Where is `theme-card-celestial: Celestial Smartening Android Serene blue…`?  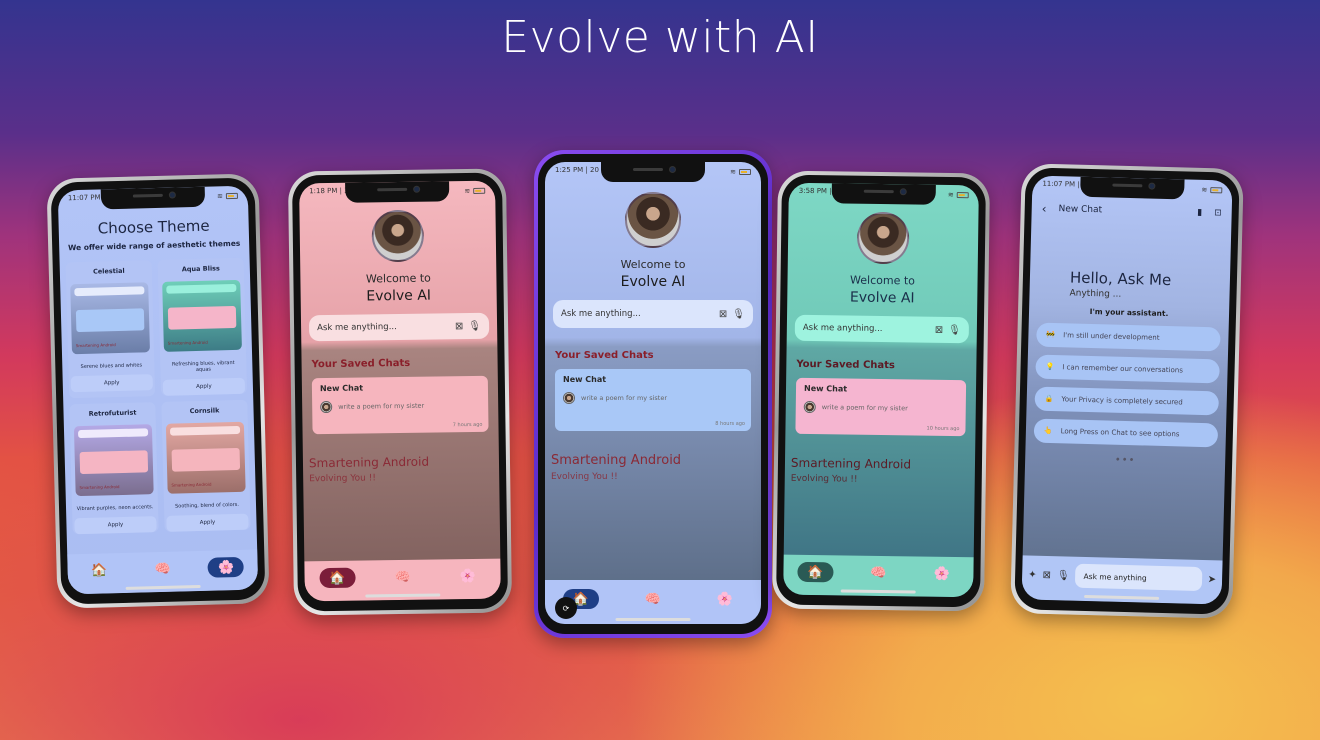 theme-card-celestial: Celestial Smartening Android Serene blue… is located at coordinates (110, 329).